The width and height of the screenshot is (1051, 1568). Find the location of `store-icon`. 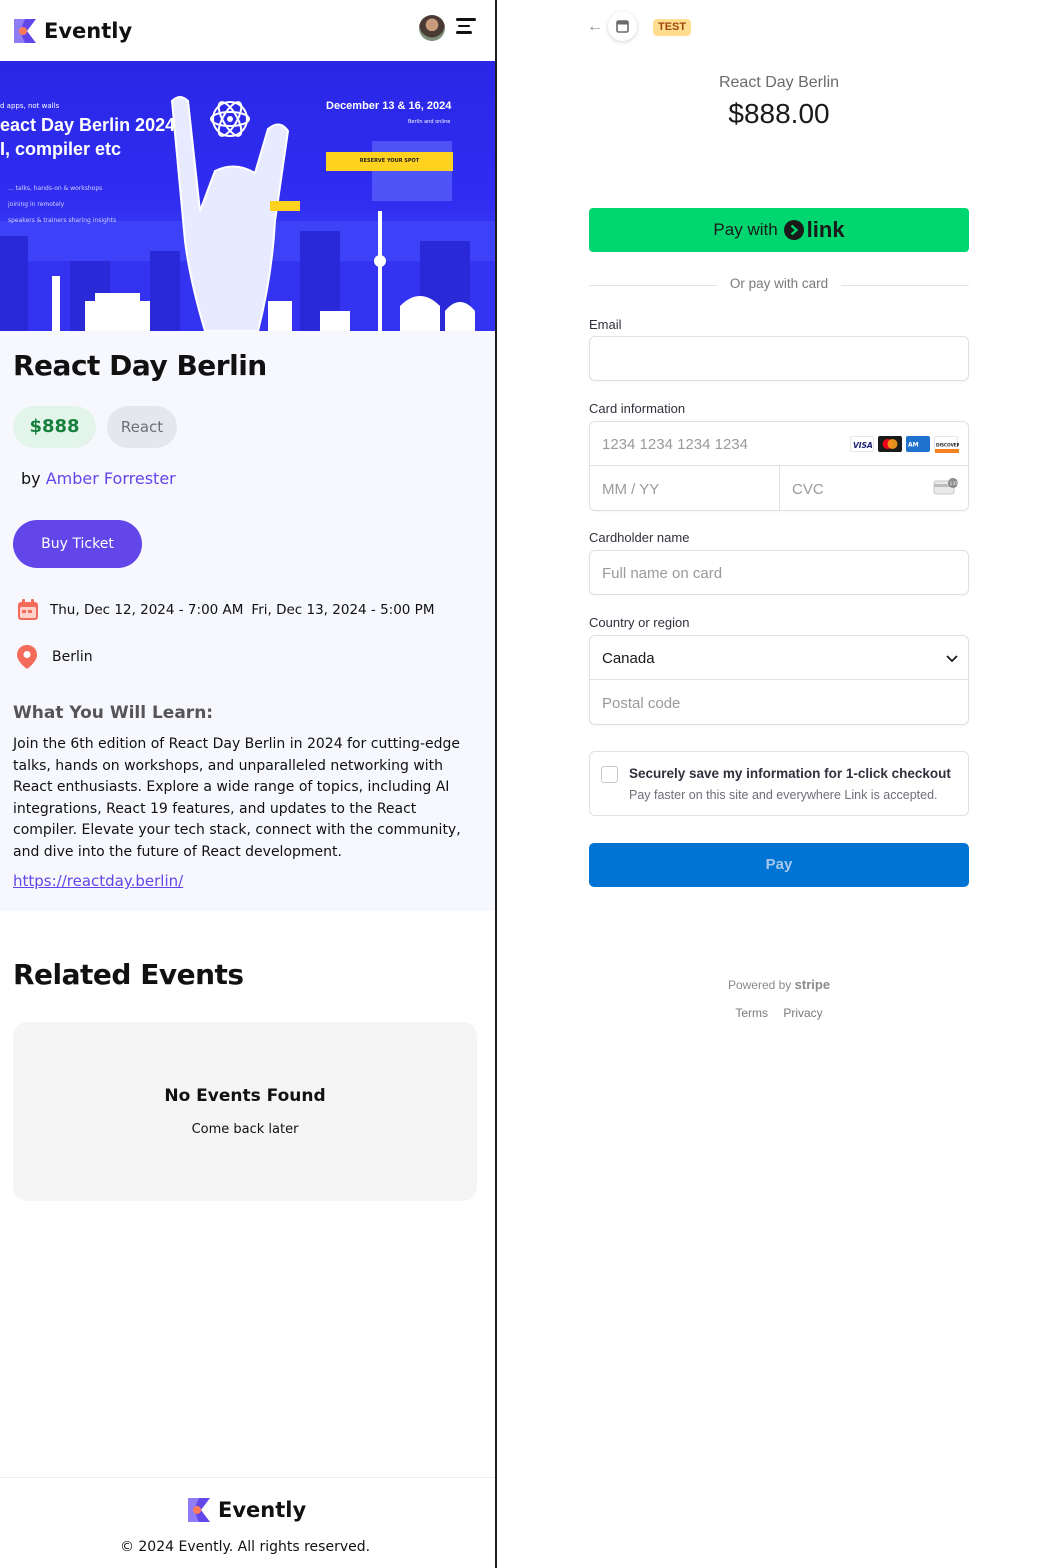

store-icon is located at coordinates (622, 26).